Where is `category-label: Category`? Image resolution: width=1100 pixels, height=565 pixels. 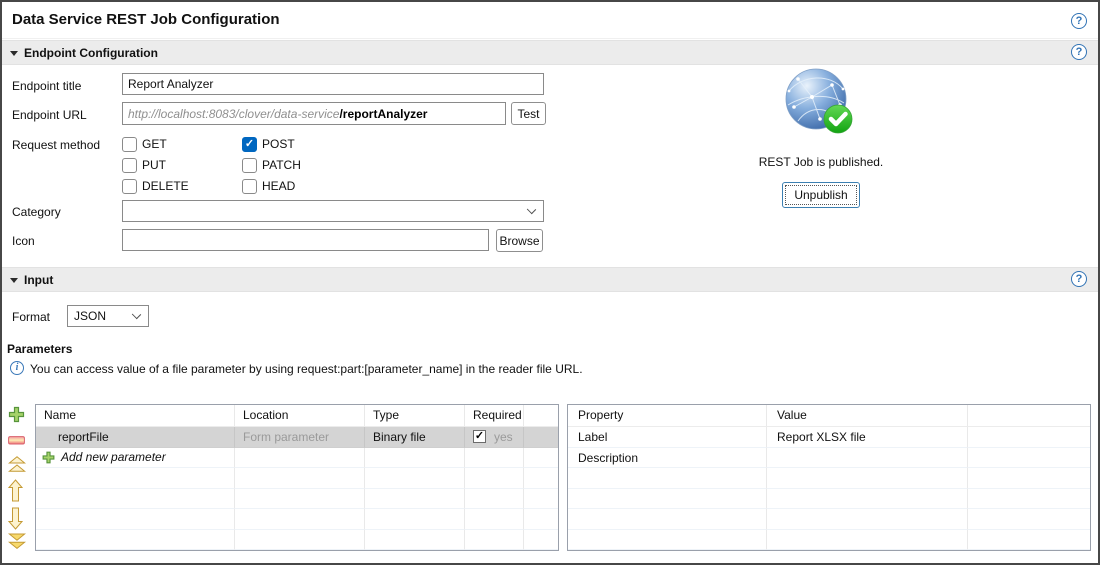 category-label: Category is located at coordinates (36, 212).